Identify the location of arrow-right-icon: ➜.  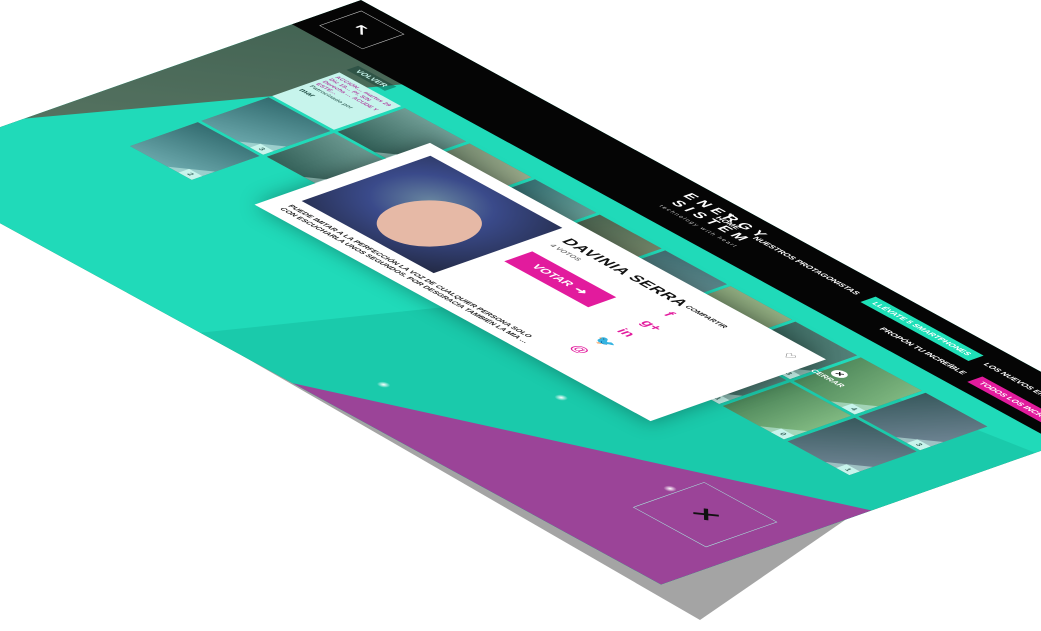
(581, 290).